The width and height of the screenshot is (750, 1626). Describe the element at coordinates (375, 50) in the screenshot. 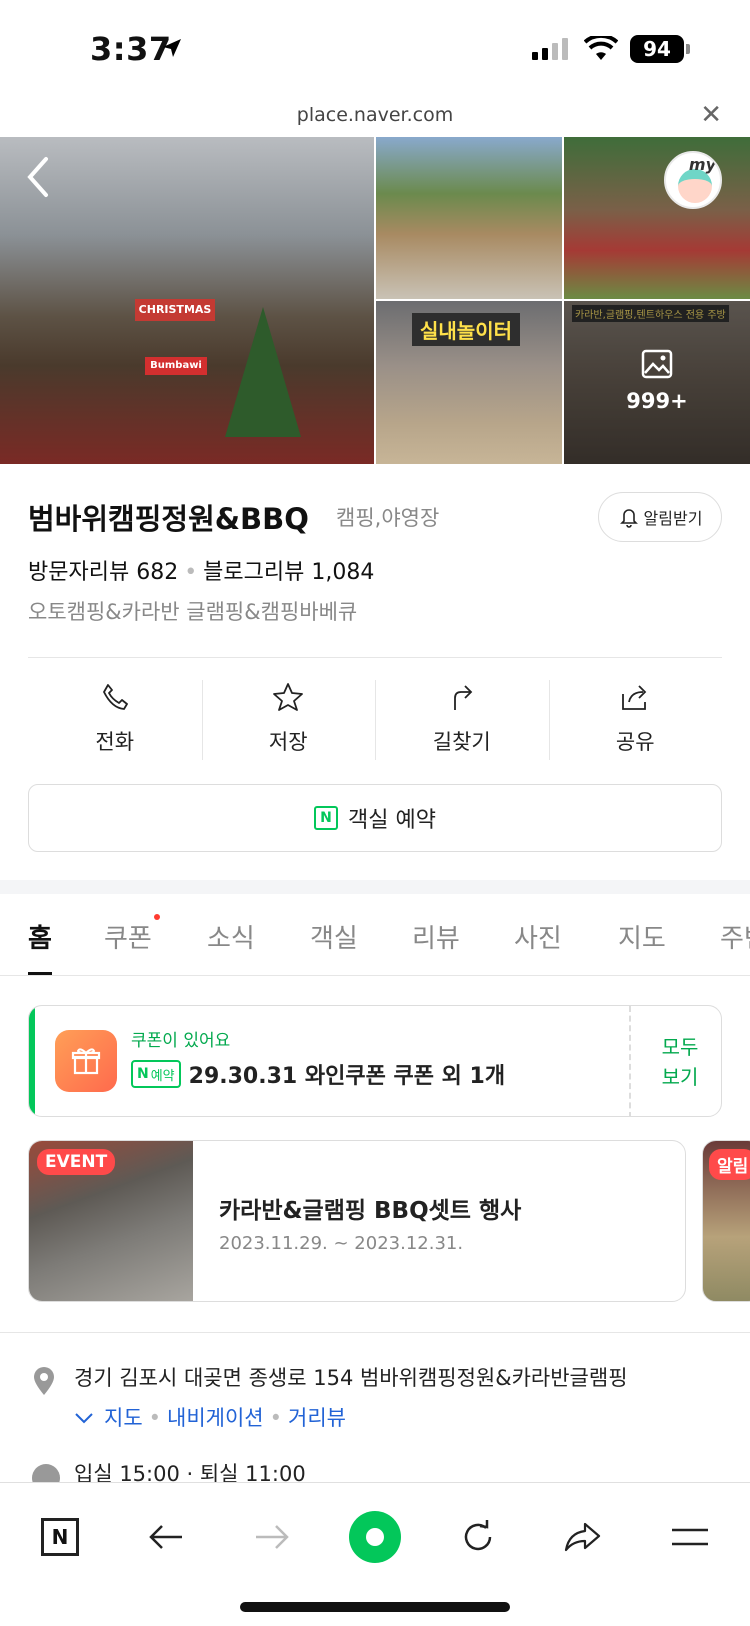

I see `status-bar: 3:37 94` at that location.